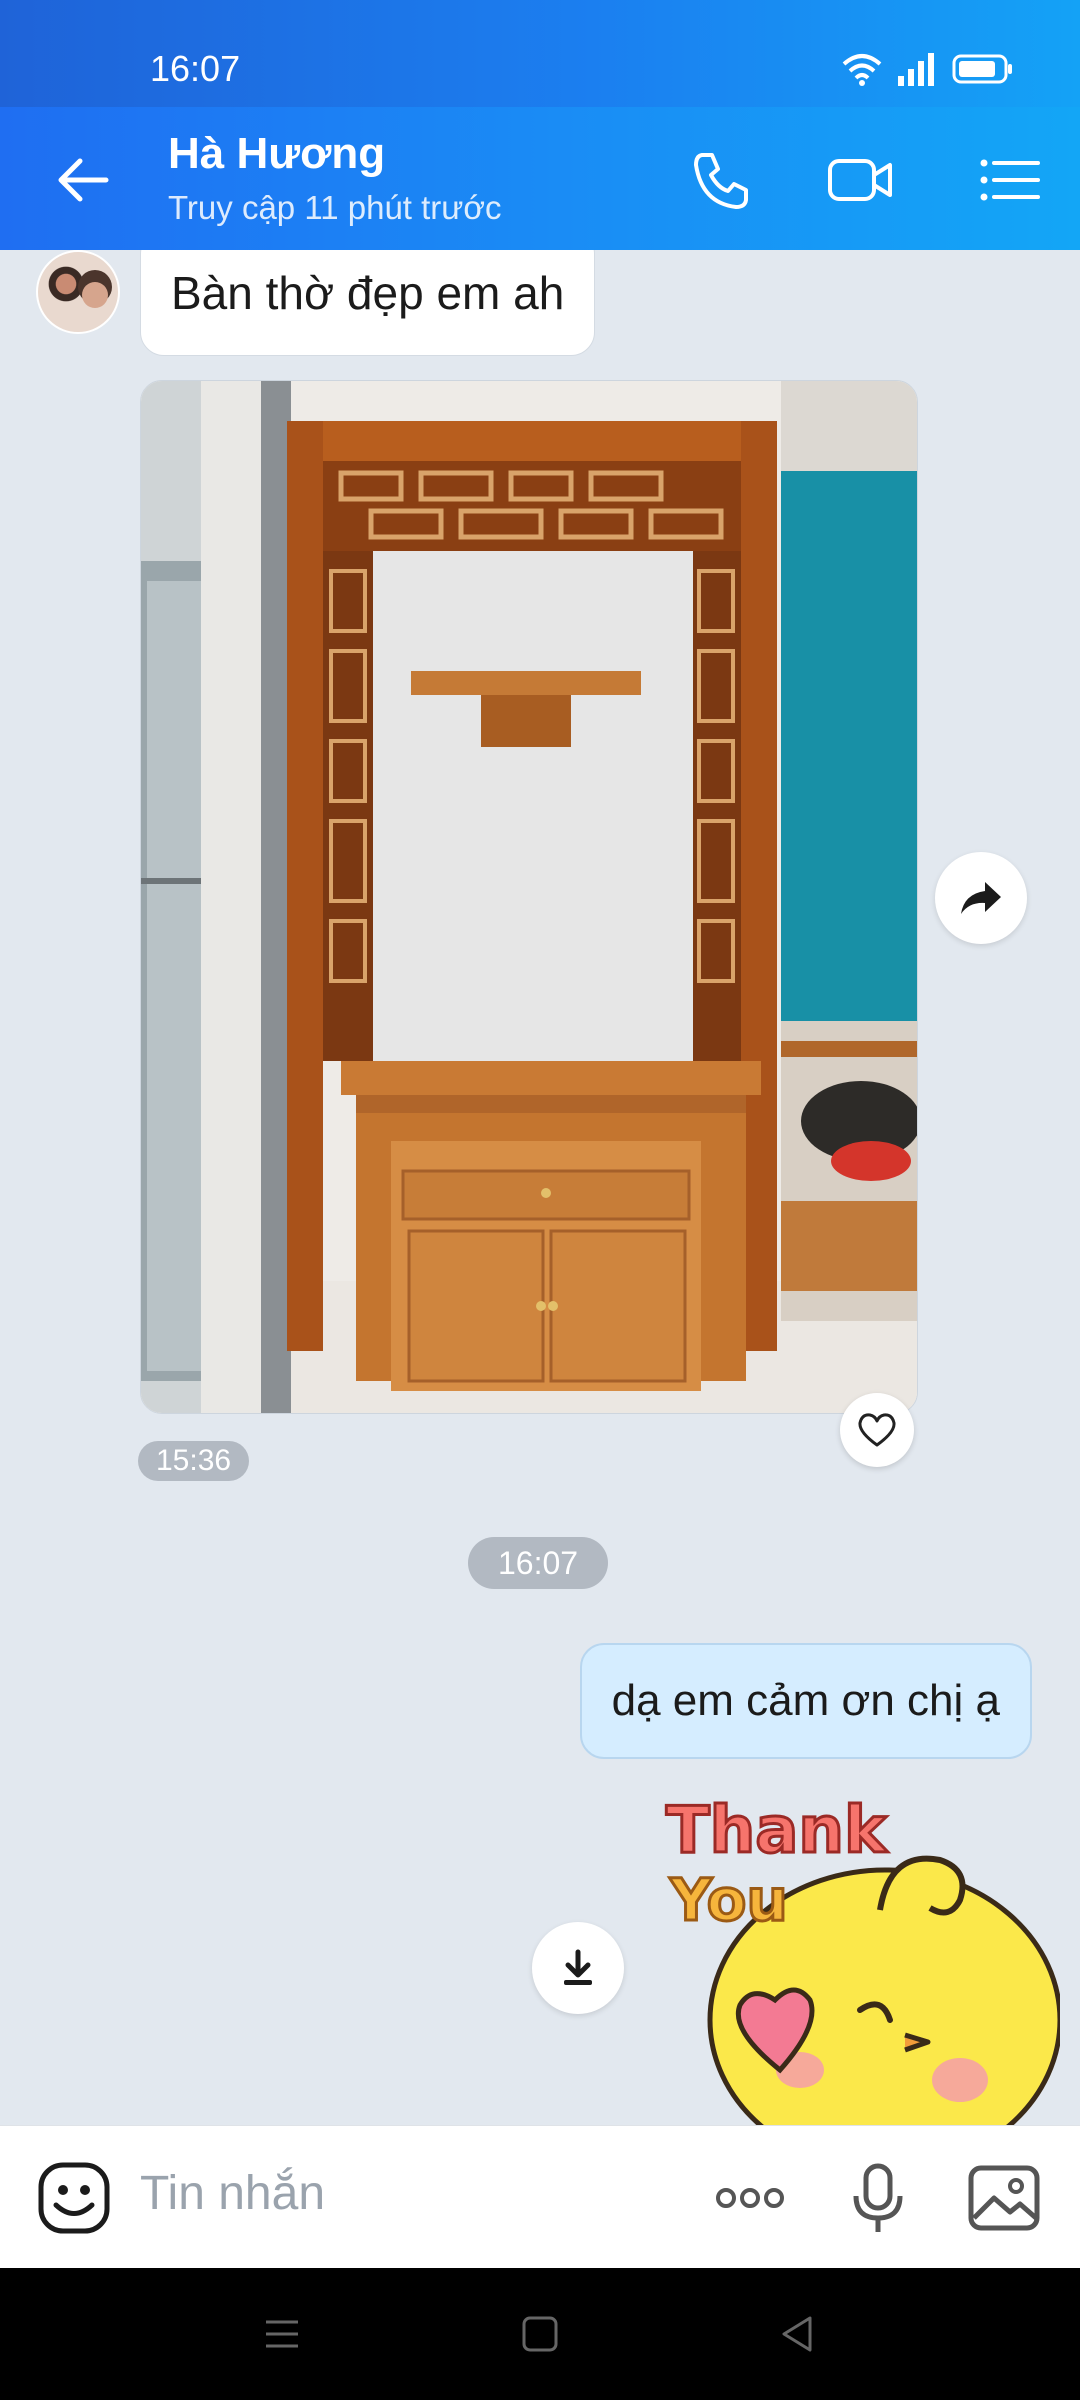 This screenshot has height=2400, width=1080. What do you see at coordinates (232, 2193) in the screenshot?
I see `message-input: Tin nhắn` at bounding box center [232, 2193].